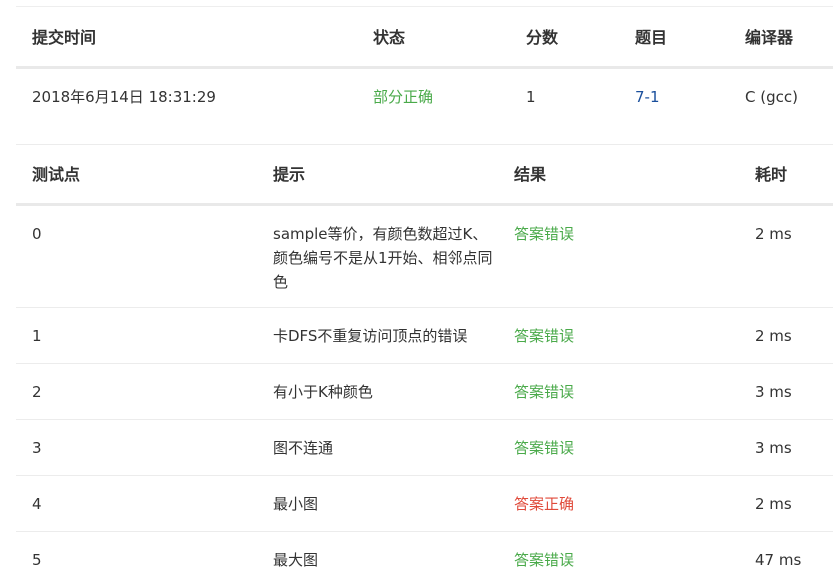 This screenshot has height=584, width=833. Describe the element at coordinates (37, 448) in the screenshot. I see `testcase-index: 3` at that location.